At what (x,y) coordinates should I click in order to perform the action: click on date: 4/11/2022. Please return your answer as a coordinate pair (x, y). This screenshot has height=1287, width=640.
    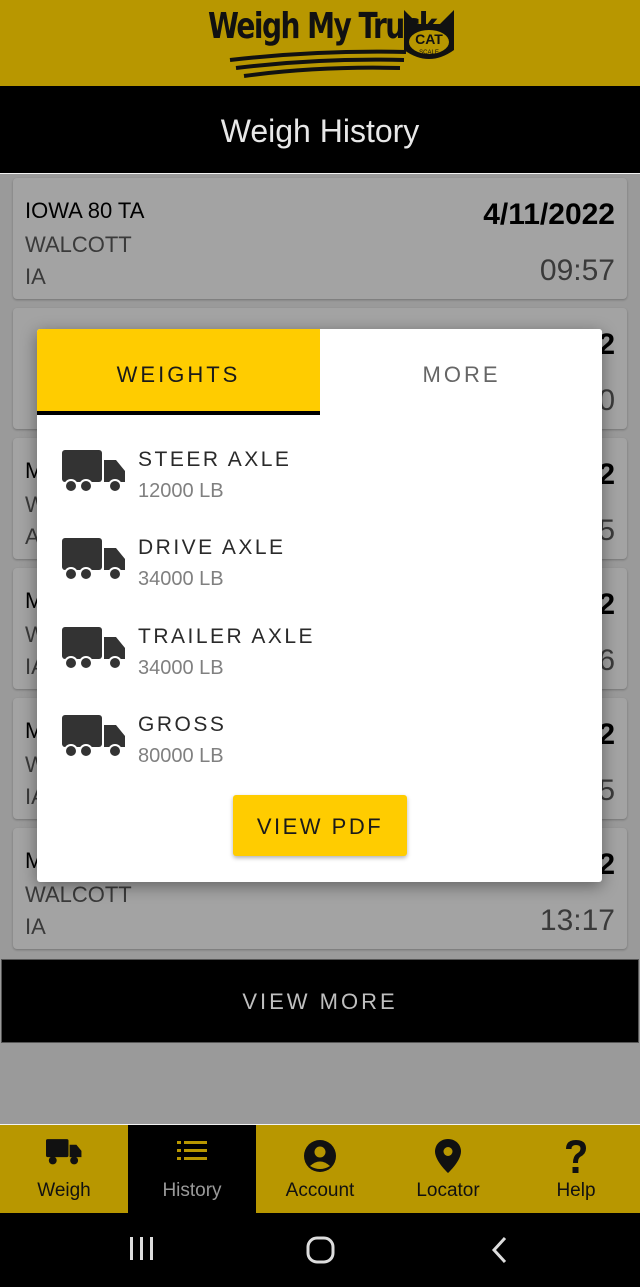
    Looking at the image, I should click on (549, 214).